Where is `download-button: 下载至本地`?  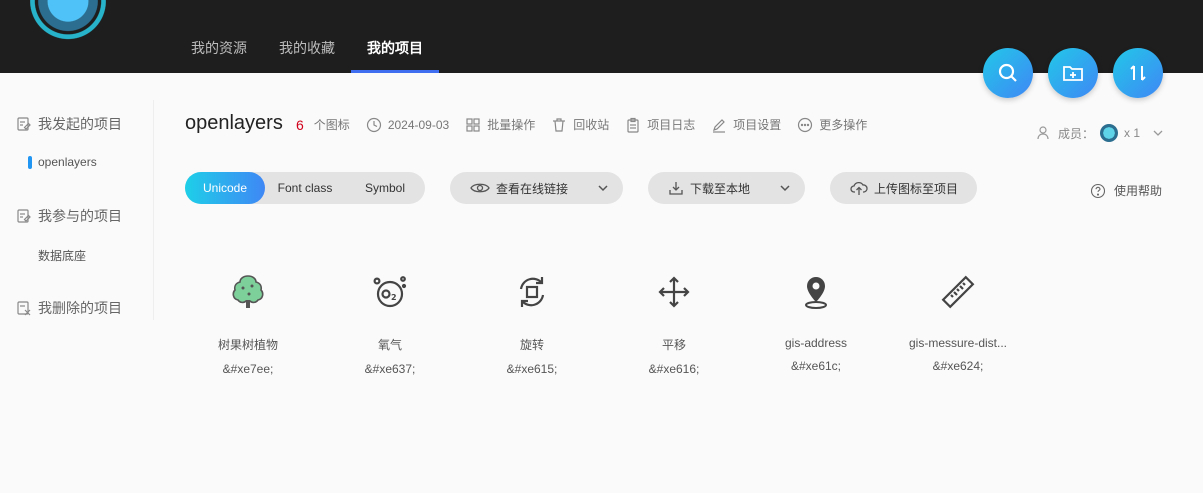 download-button: 下载至本地 is located at coordinates (726, 188).